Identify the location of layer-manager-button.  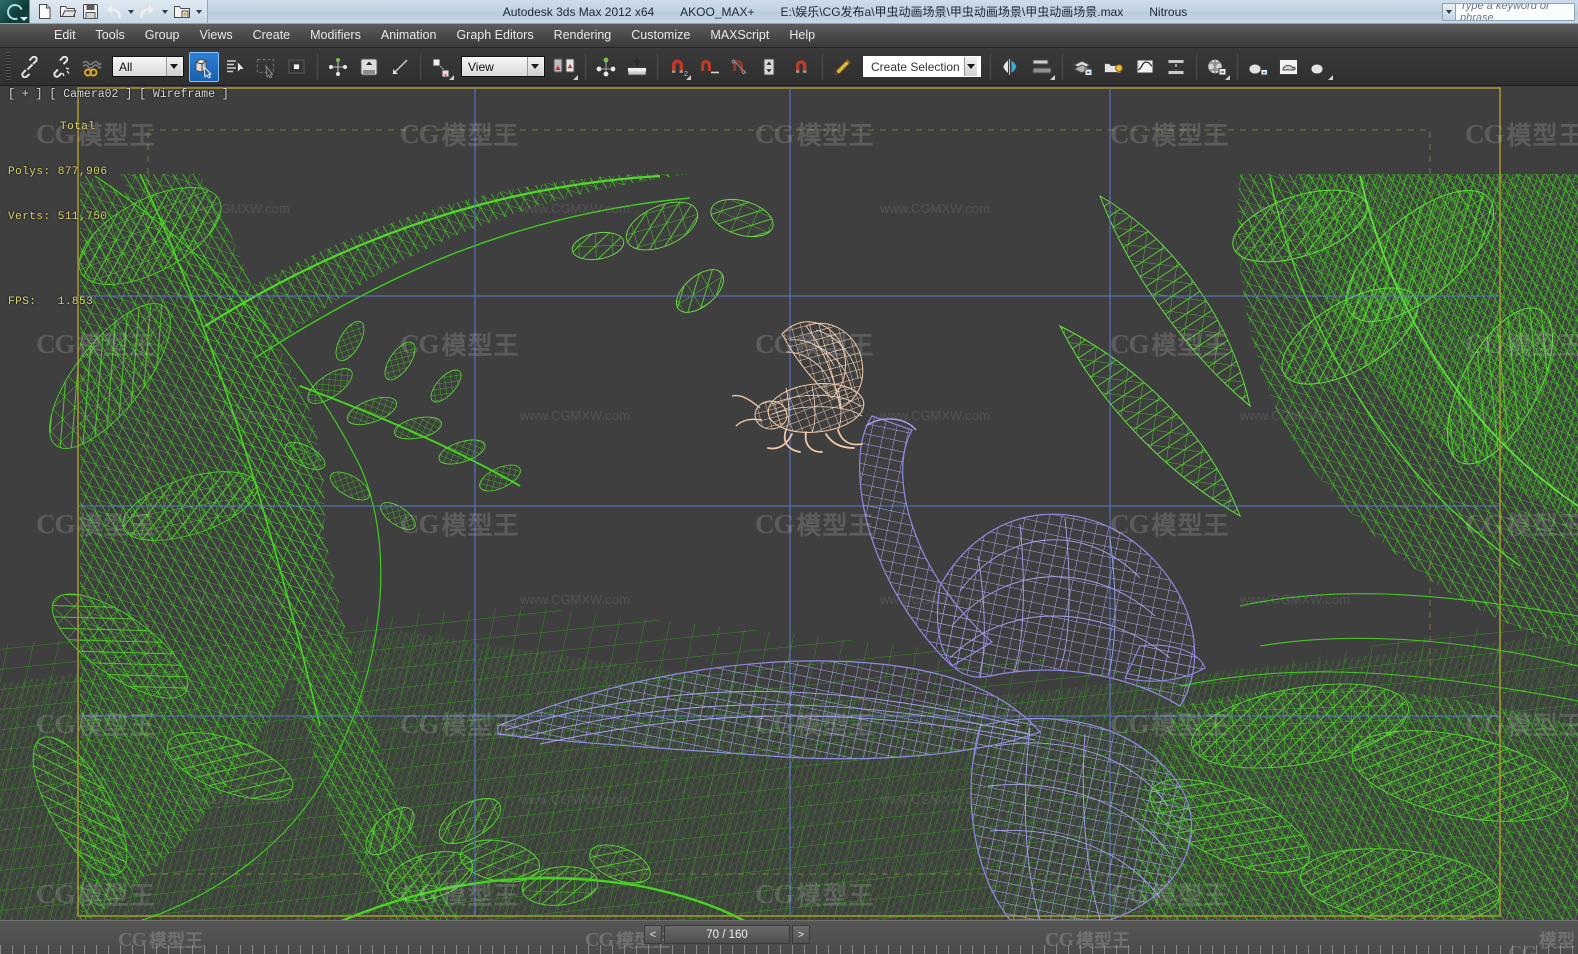
(1083, 67).